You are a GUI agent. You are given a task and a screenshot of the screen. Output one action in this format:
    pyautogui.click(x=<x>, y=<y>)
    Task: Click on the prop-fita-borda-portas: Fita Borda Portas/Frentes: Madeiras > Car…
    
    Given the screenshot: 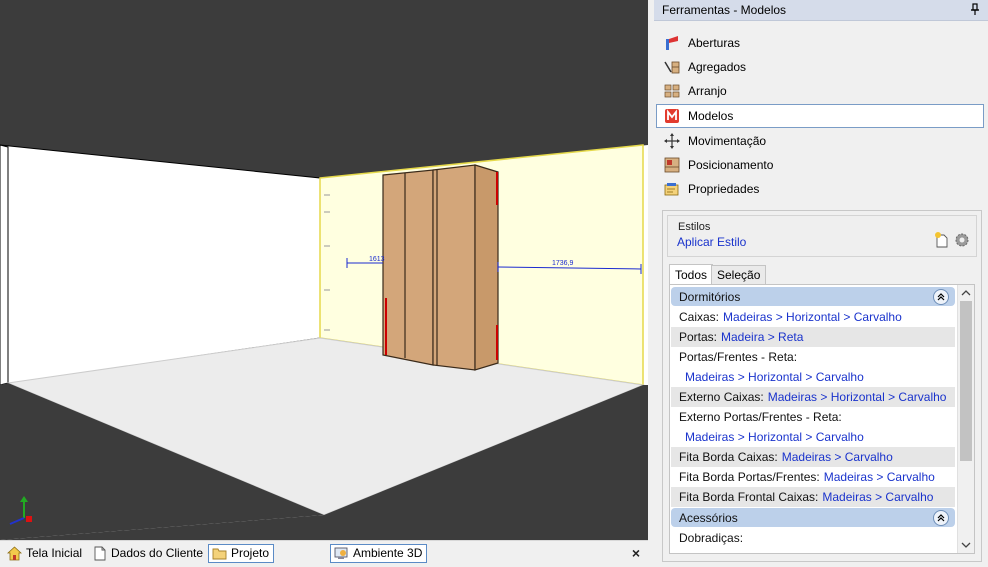 What is the action you would take?
    pyautogui.click(x=813, y=477)
    